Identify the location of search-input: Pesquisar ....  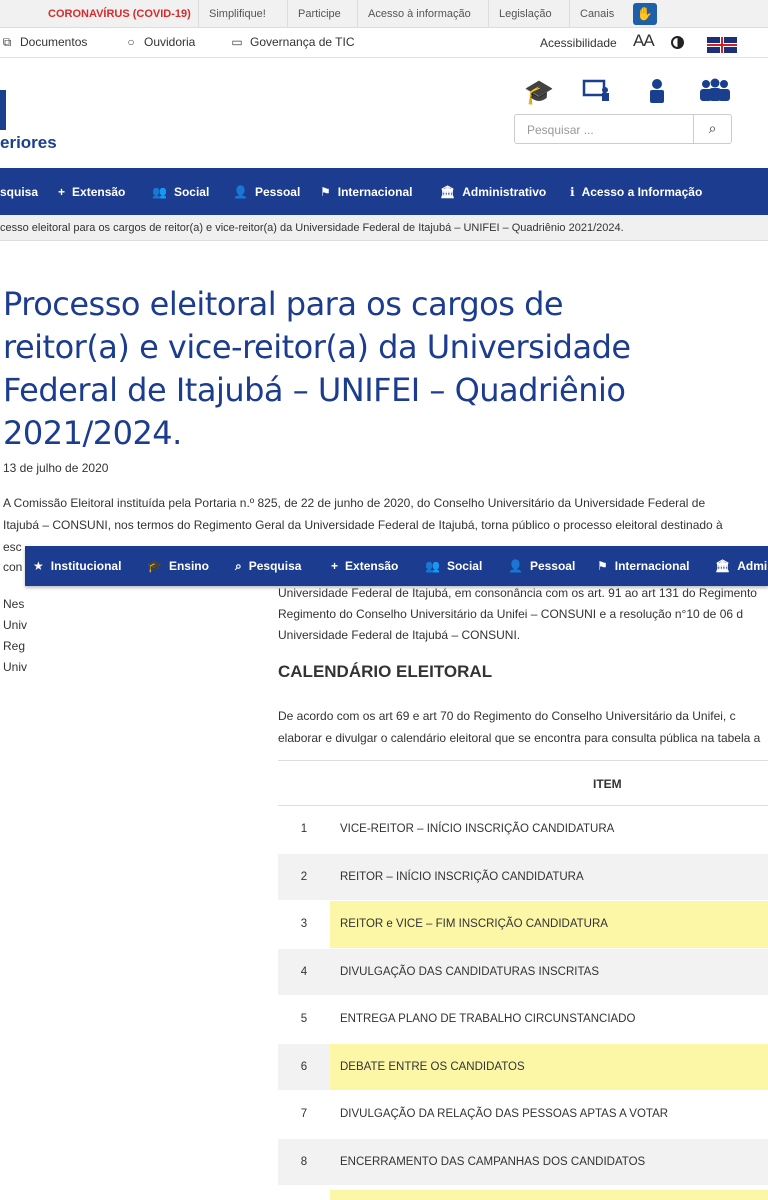
(560, 130).